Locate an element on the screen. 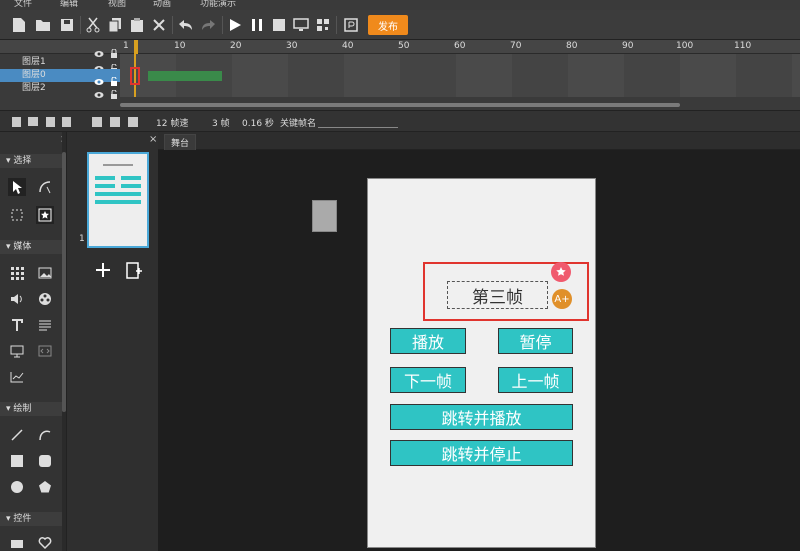 The width and height of the screenshot is (800, 551). menu-edit: 编辑 is located at coordinates (69, 4).